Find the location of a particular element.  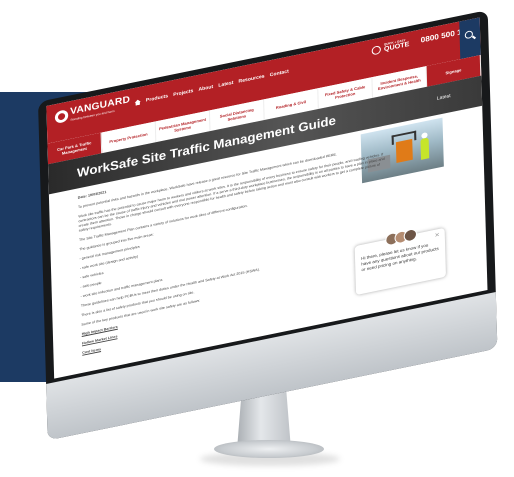

avatar is located at coordinates (410, 235).